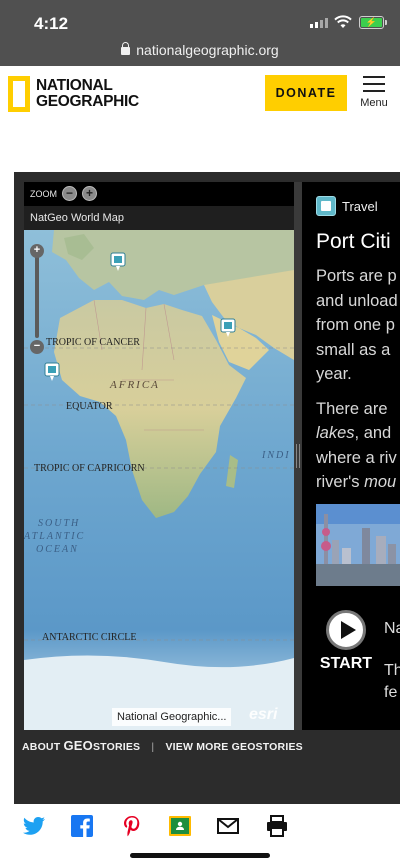  Describe the element at coordinates (37, 251) in the screenshot. I see `slider-zoom-in: +` at that location.